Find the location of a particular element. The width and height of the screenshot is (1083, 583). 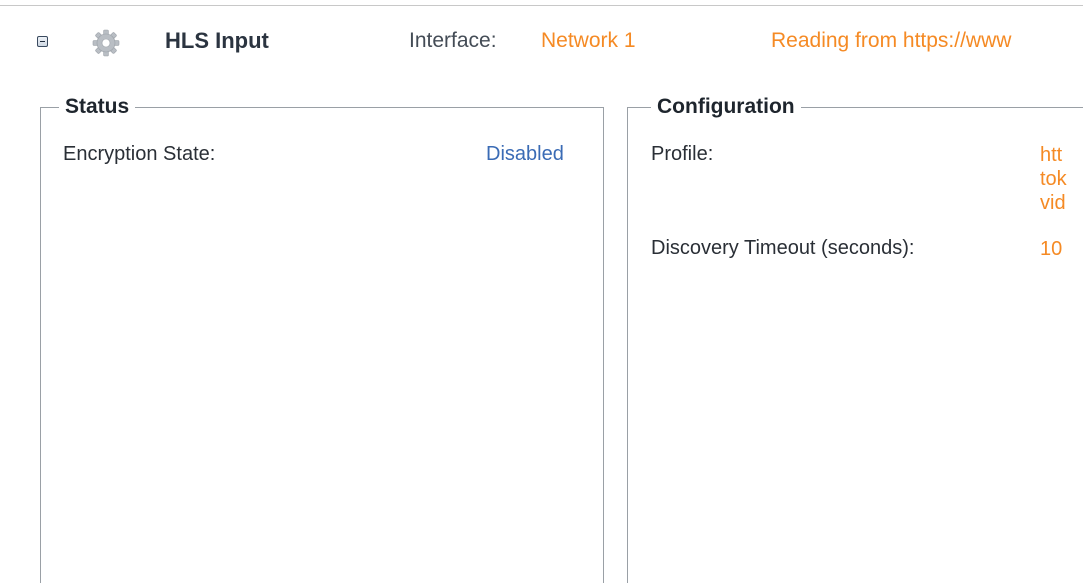

discovery-timeout-label: Discovery Timeout (seconds): is located at coordinates (783, 248).